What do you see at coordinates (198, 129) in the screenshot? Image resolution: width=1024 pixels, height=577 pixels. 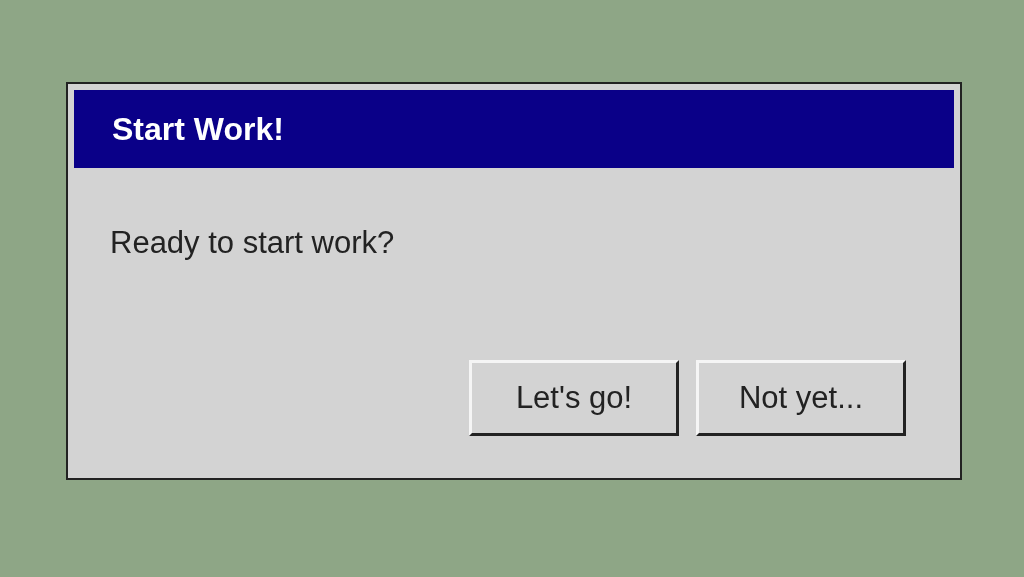 I see `dialog-title: Start Work!` at bounding box center [198, 129].